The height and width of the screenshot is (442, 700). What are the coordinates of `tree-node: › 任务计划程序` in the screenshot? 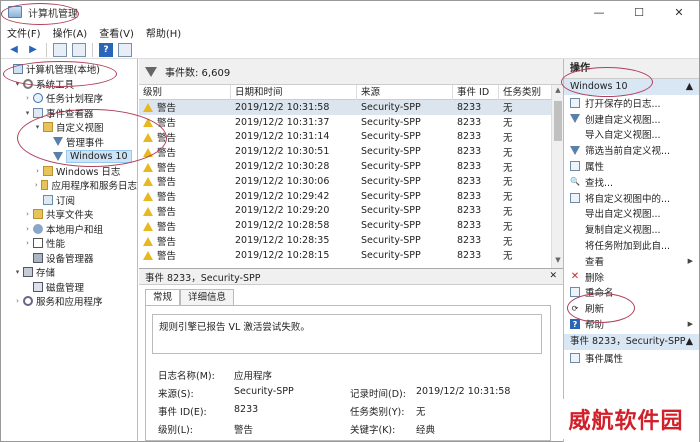 It's located at (69, 98).